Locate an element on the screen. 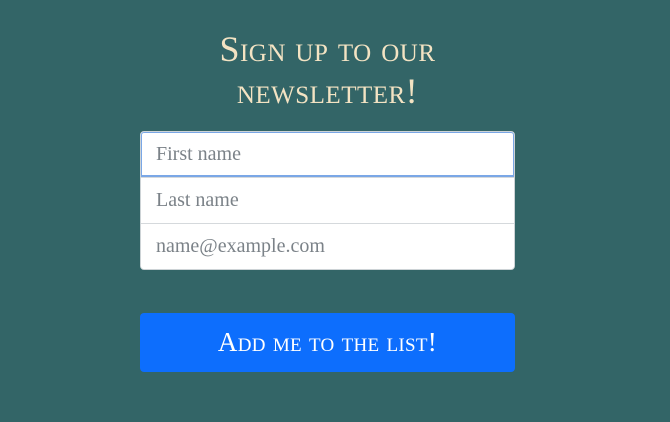 The width and height of the screenshot is (670, 422). email-input is located at coordinates (327, 246).